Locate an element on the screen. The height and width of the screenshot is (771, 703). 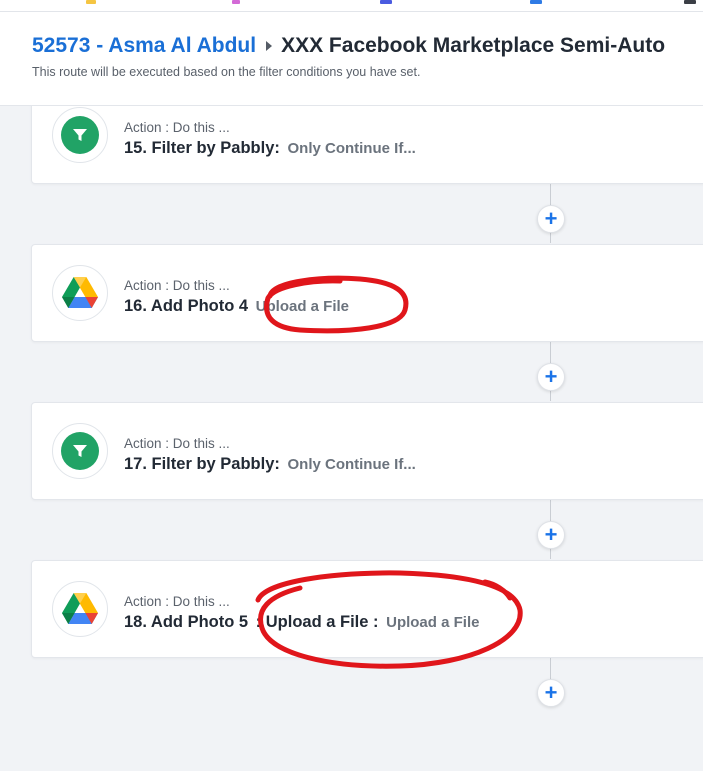
step-name: 16. Add Photo 4 is located at coordinates (186, 306).